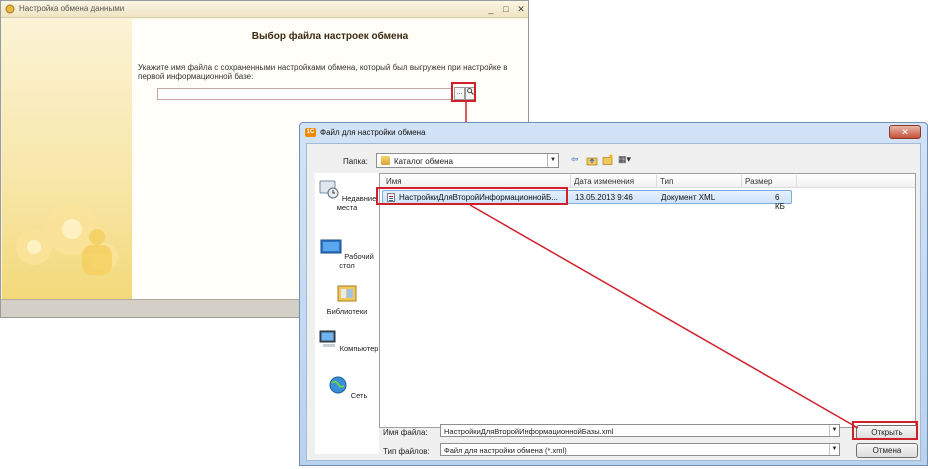 The image size is (928, 469). I want to click on close-button: ✕, so click(521, 9).